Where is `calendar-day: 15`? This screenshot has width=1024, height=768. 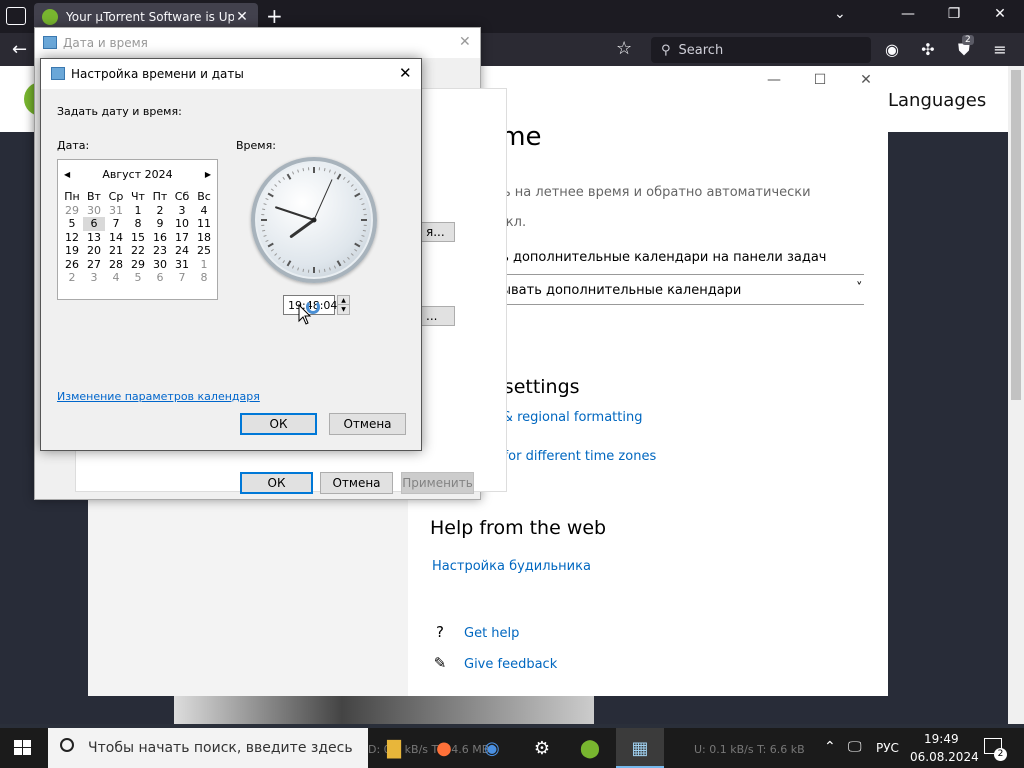
calendar-day: 15 is located at coordinates (138, 238).